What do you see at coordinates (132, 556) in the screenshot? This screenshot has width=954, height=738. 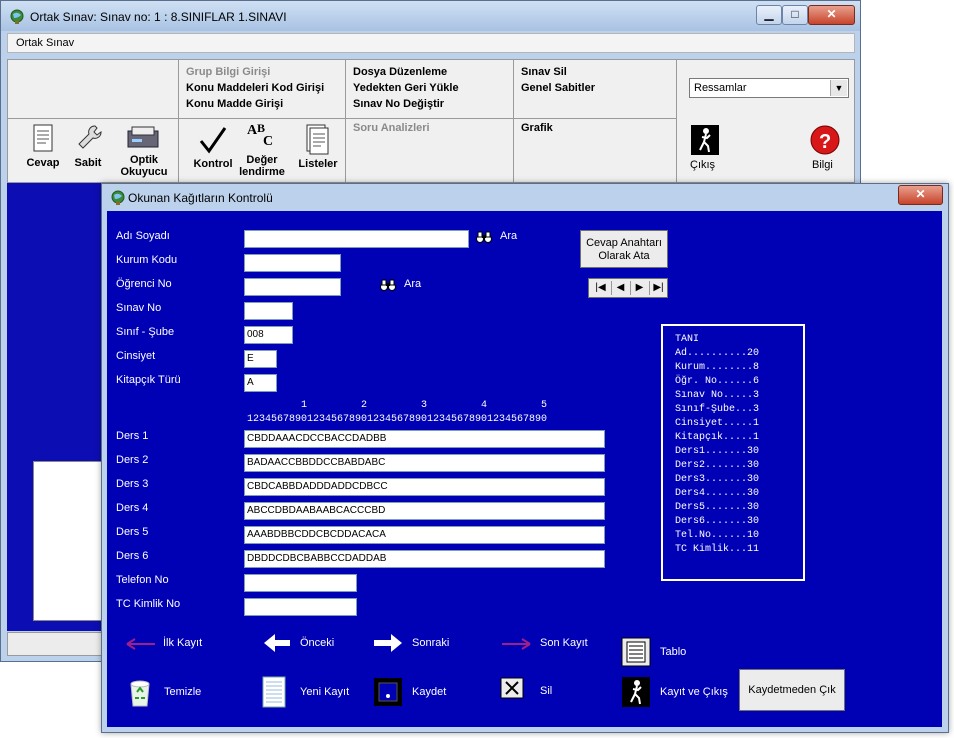 I see `label-ders-6: Ders 6` at bounding box center [132, 556].